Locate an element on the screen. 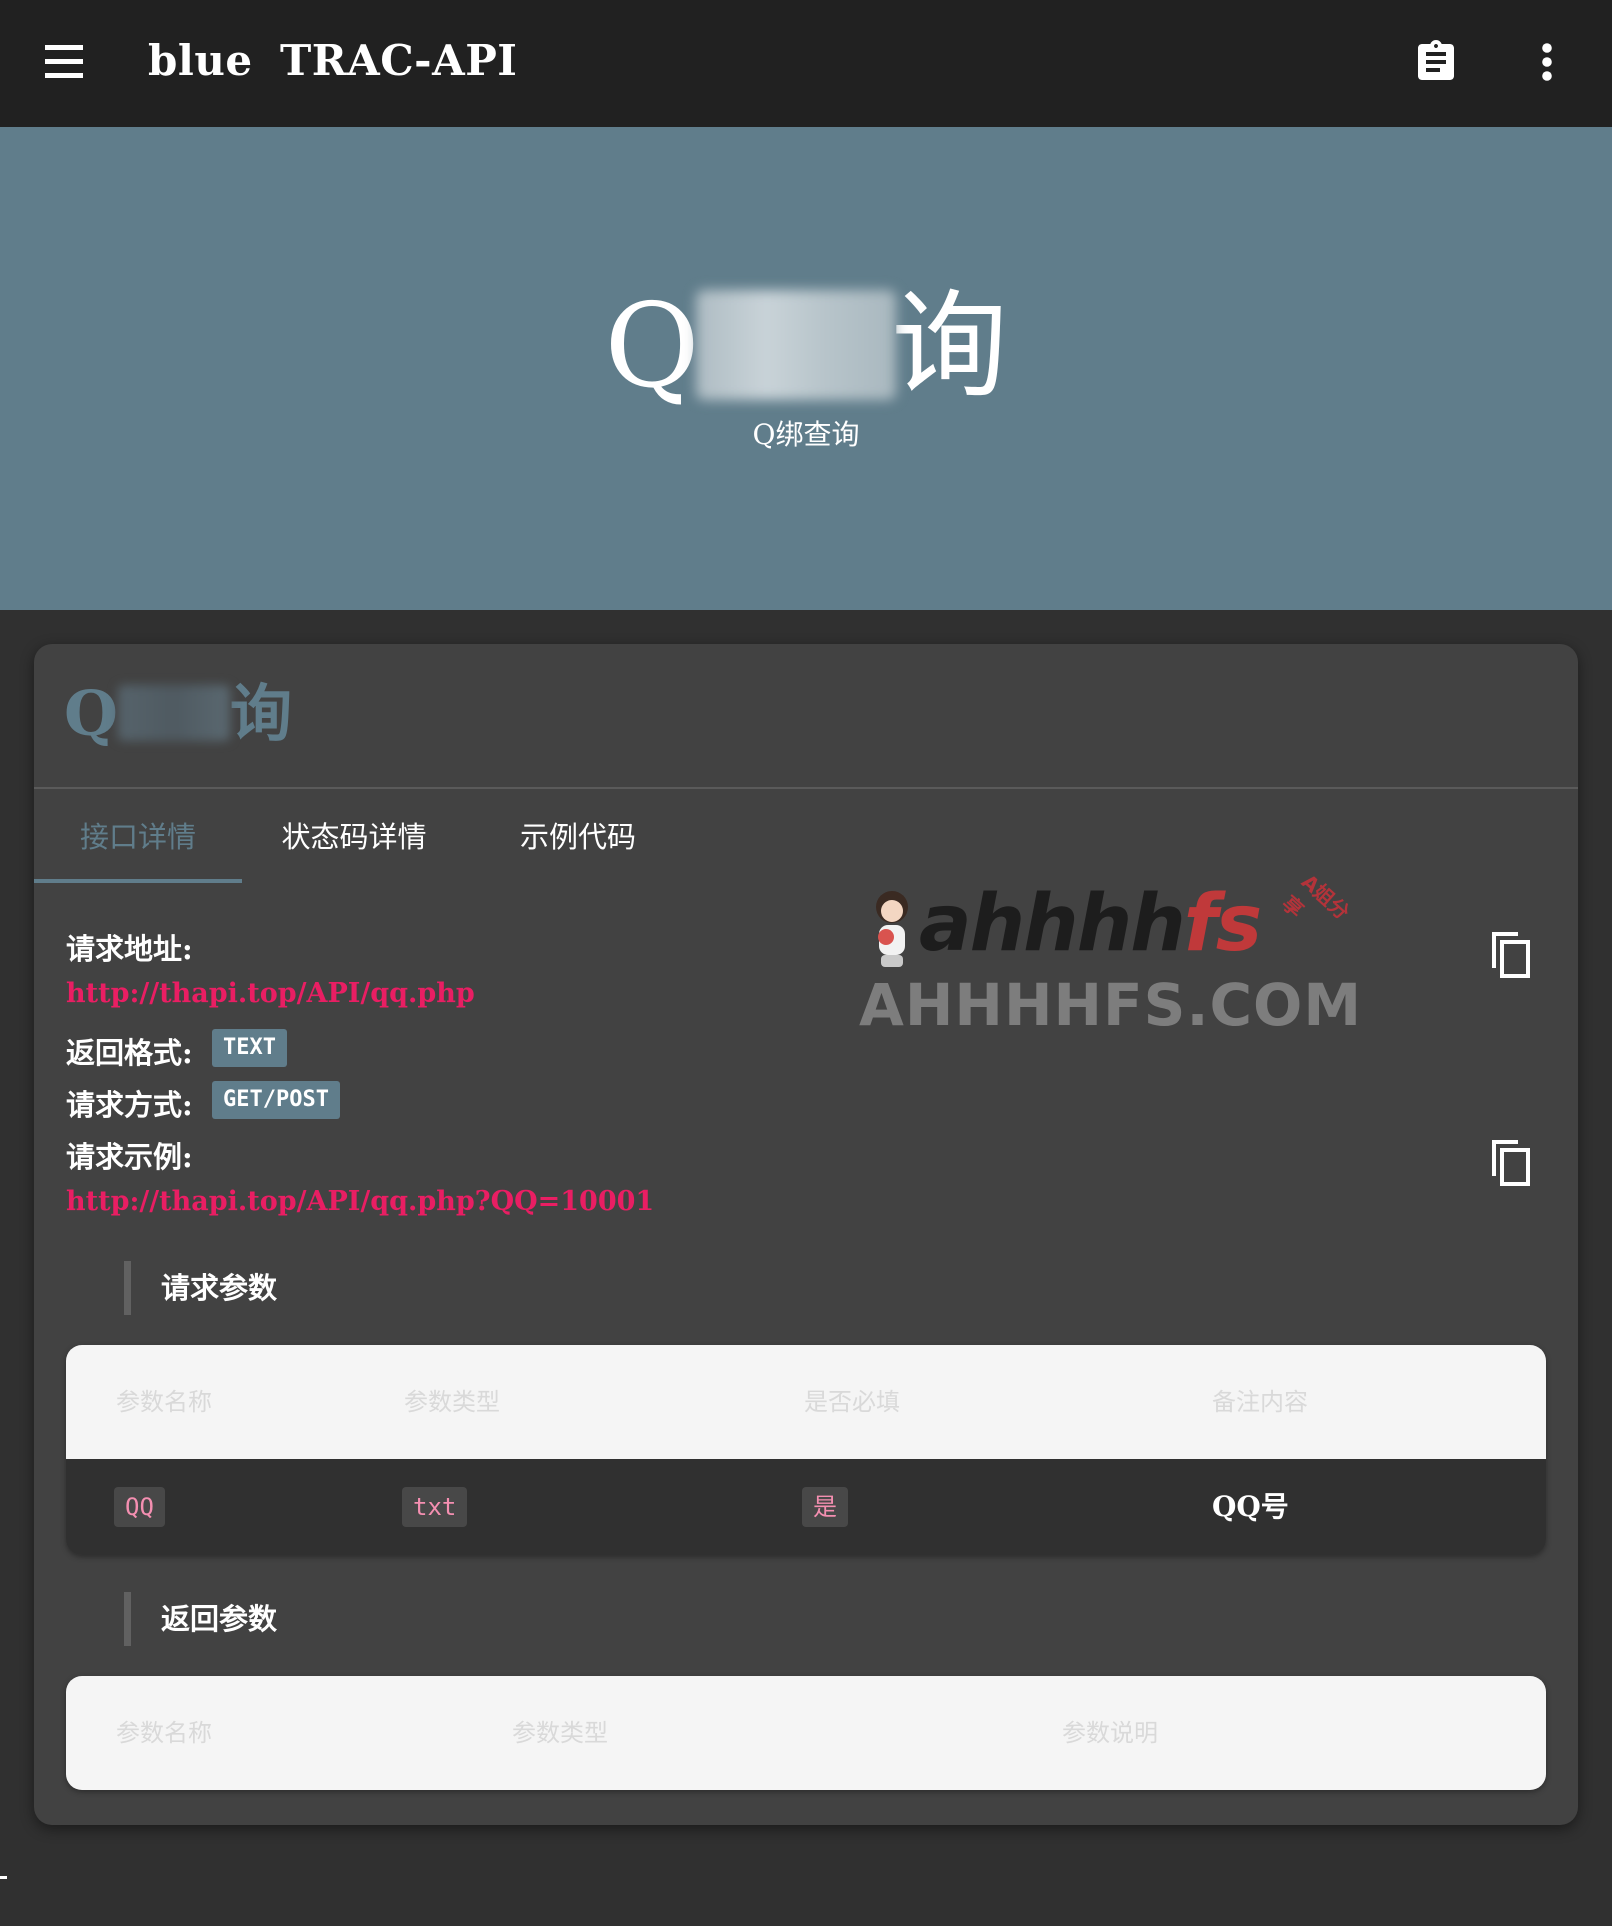 This screenshot has height=1926, width=1612. request-params-table: 参数名称 参数类型 是否必填 备注内容 QQ txt 是 QQ号 is located at coordinates (806, 1450).